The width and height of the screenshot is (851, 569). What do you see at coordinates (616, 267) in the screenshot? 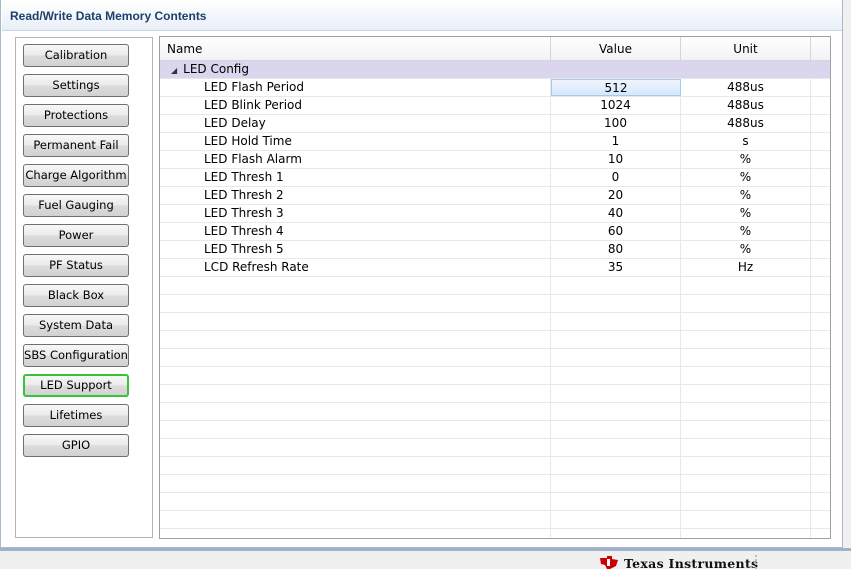
I see `value-cell: 35` at bounding box center [616, 267].